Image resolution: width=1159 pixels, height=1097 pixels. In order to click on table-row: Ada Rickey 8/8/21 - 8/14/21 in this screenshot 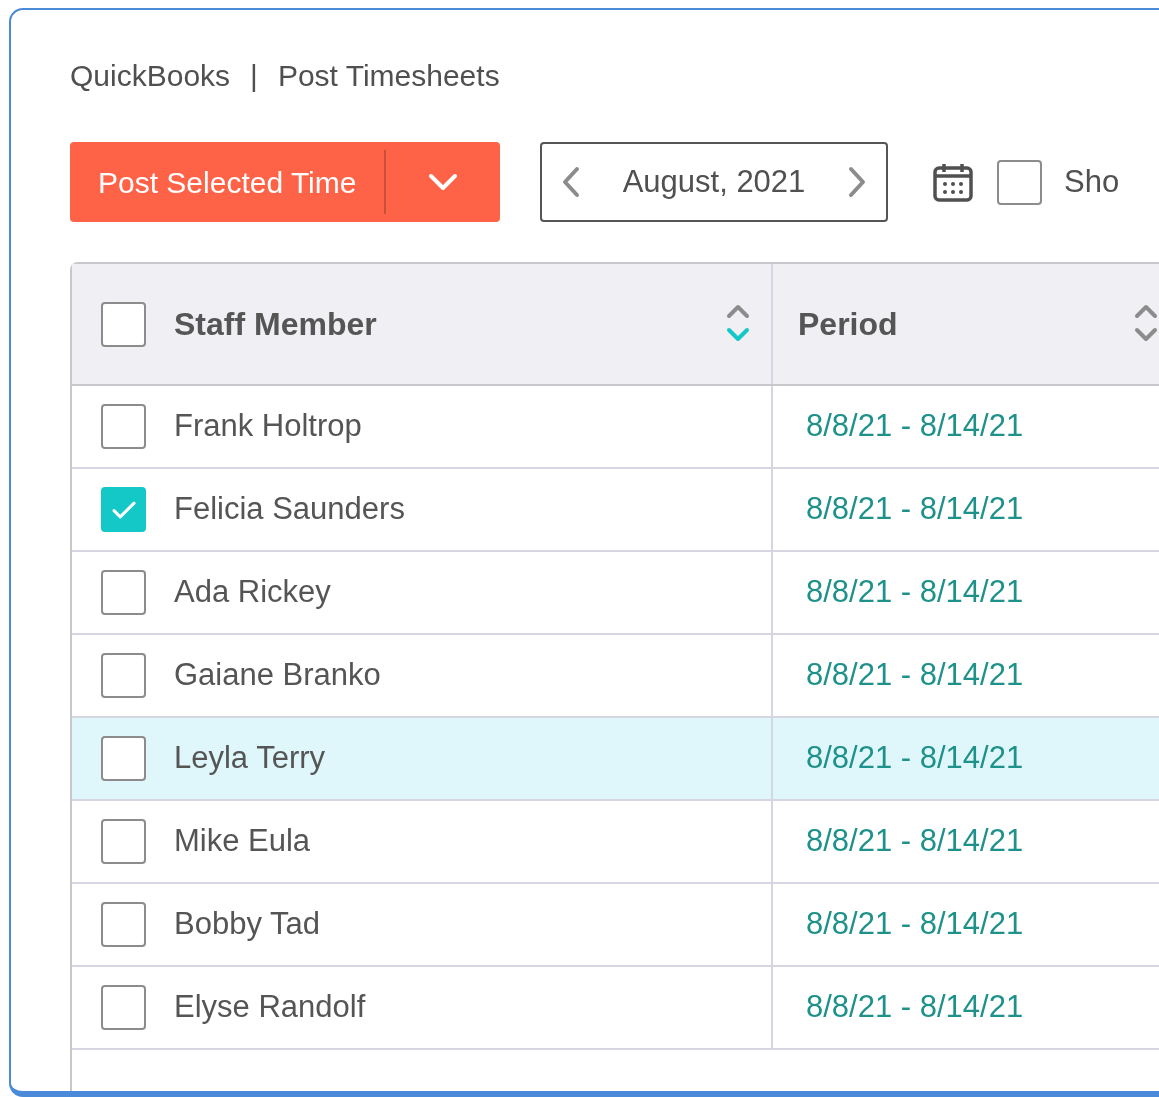, I will do `click(615, 593)`.